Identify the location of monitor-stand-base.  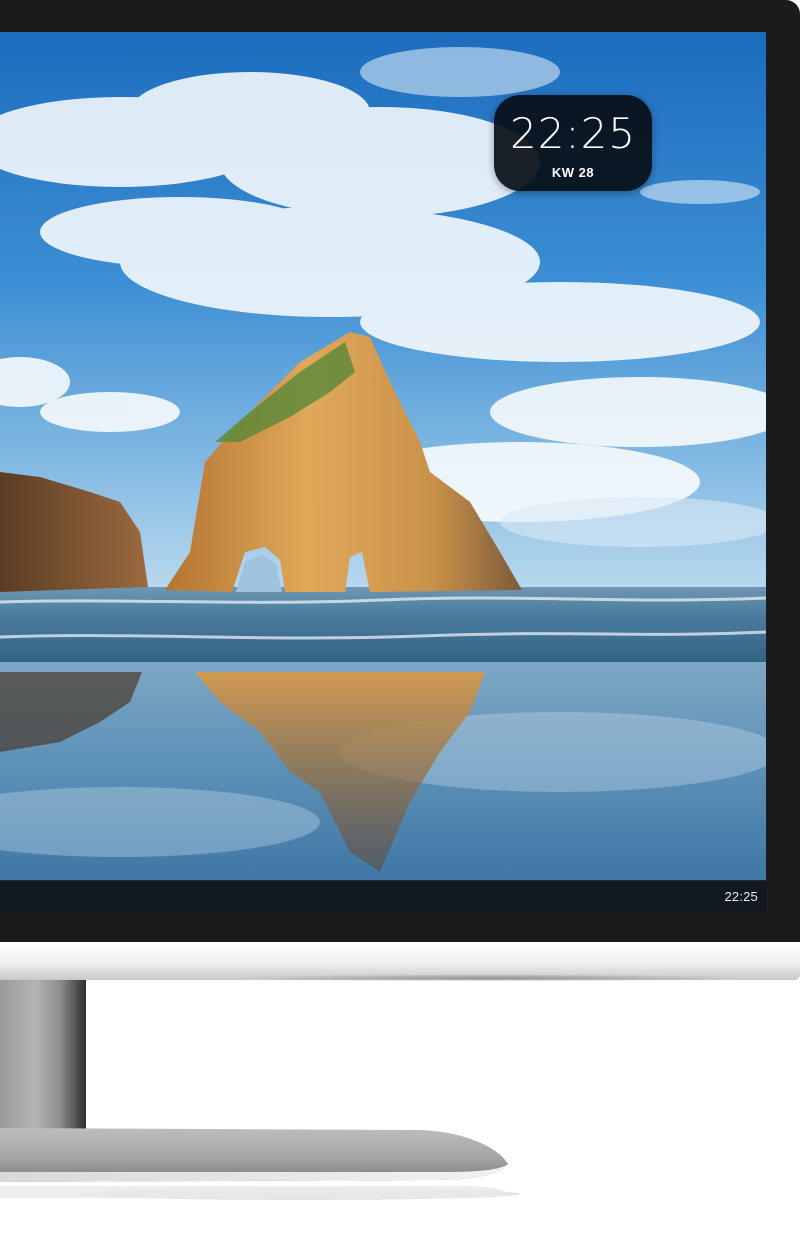
(260, 1164).